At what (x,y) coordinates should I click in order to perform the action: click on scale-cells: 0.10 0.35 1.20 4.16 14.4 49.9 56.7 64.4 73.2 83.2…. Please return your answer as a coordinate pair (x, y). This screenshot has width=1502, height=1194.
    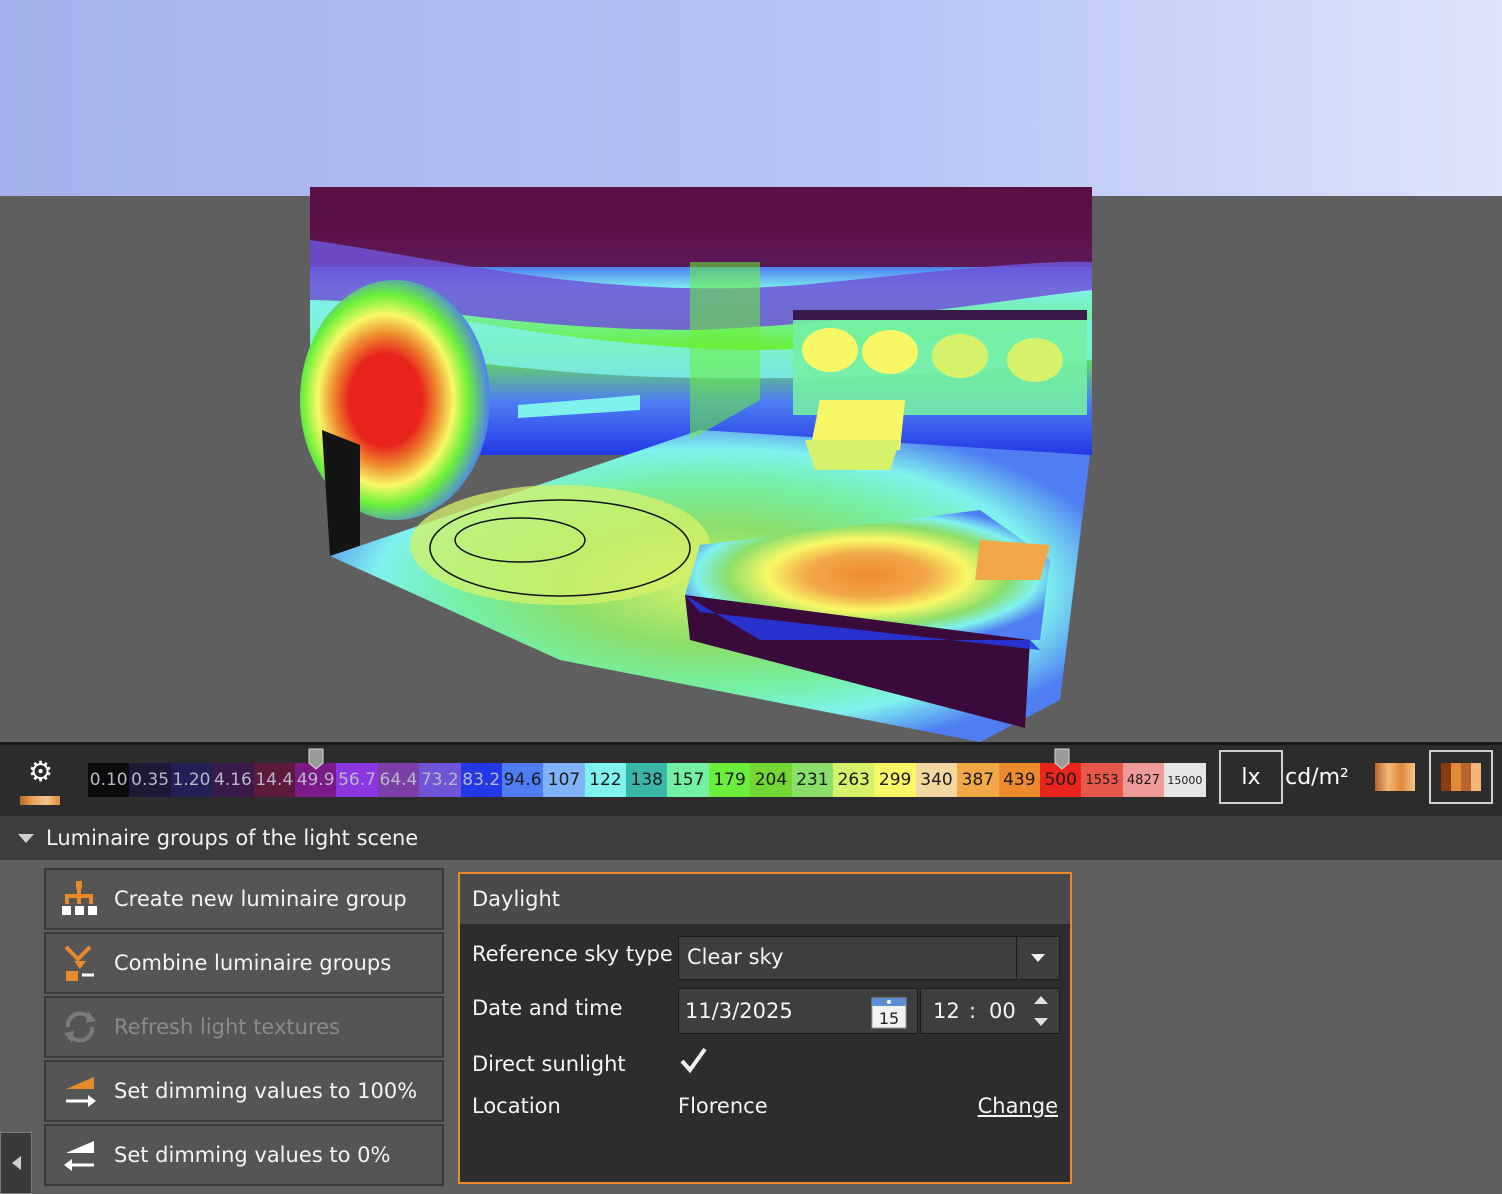
    Looking at the image, I should click on (647, 780).